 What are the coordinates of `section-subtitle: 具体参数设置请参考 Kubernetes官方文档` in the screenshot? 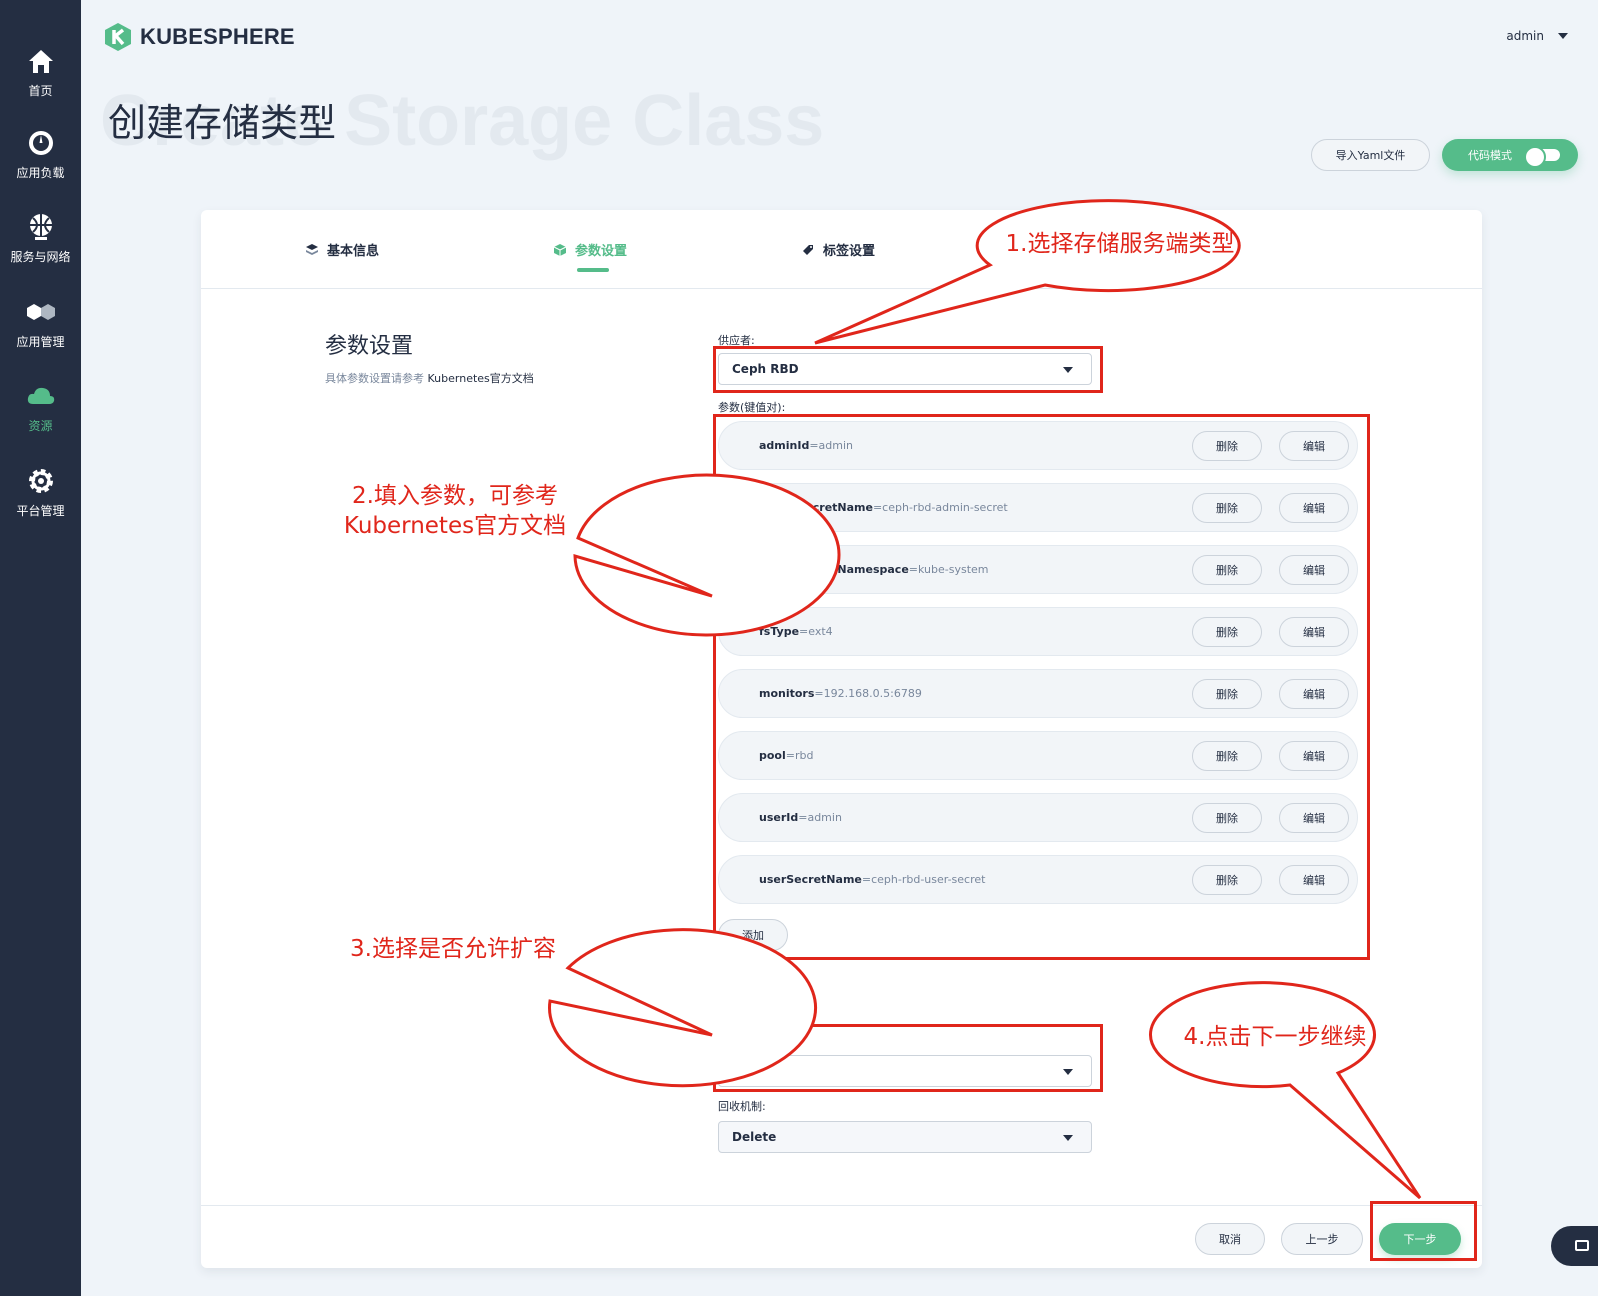 It's located at (429, 378).